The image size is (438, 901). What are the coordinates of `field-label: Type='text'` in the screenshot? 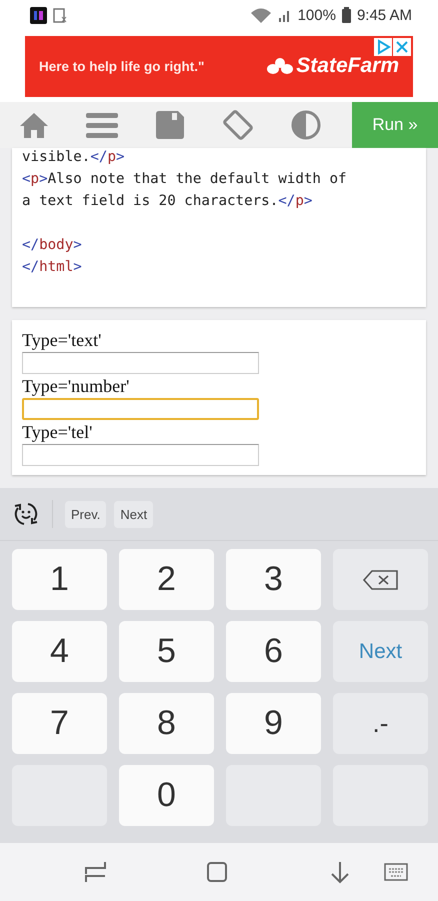 It's located at (62, 340).